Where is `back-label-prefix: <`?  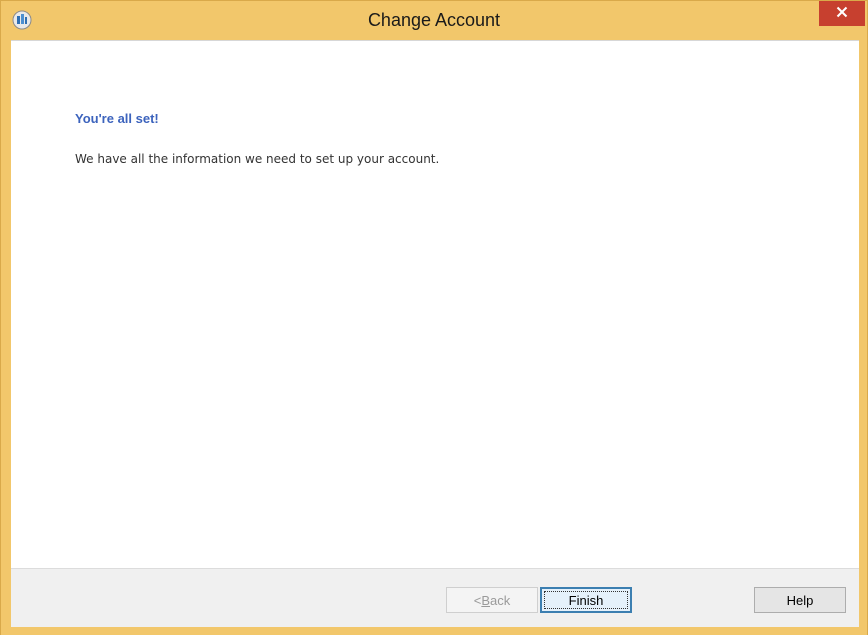 back-label-prefix: < is located at coordinates (477, 600).